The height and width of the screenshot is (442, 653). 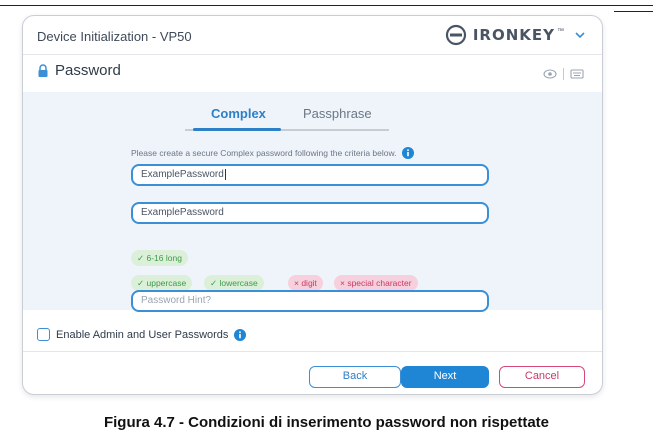 What do you see at coordinates (43, 70) in the screenshot?
I see `lock-icon` at bounding box center [43, 70].